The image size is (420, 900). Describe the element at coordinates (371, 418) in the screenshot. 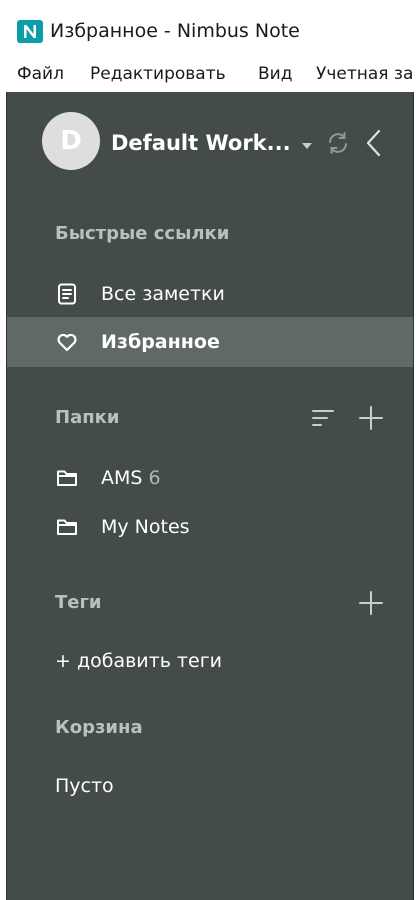

I see `add-folder-icon` at that location.